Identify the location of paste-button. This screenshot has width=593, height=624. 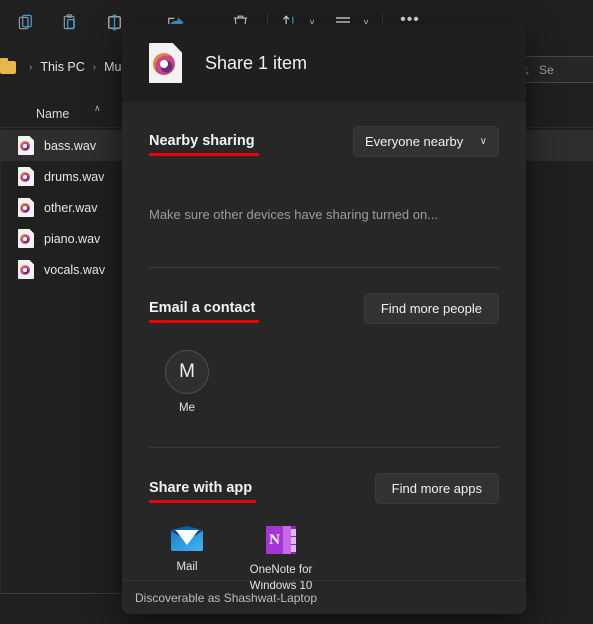
(70, 22).